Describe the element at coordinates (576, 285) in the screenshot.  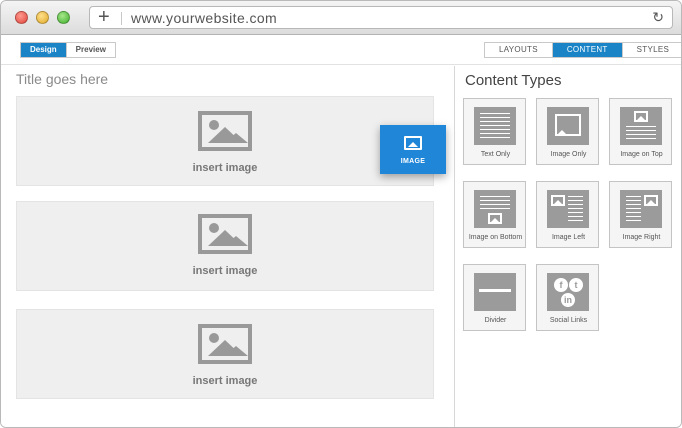
I see `twitter-icon: t` at that location.